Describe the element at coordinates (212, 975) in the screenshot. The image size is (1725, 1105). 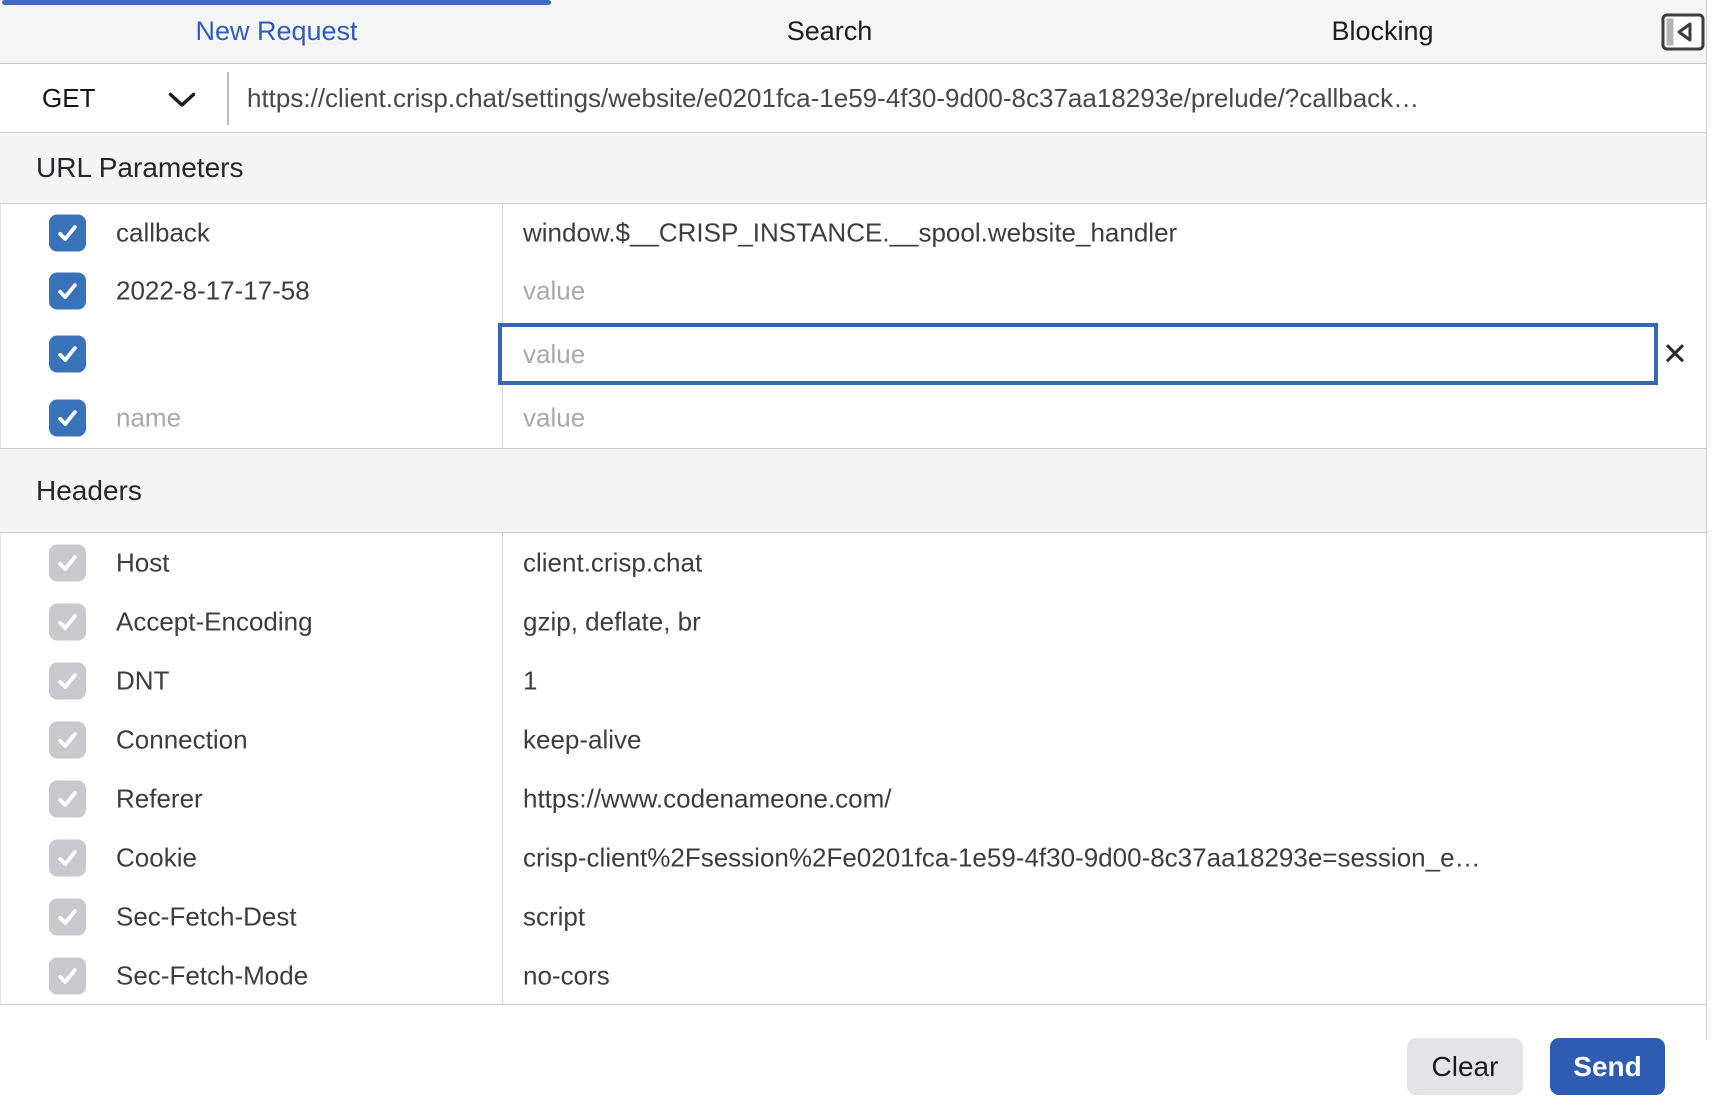
I see `header-name-cell: Sec-Fetch-Mode` at that location.